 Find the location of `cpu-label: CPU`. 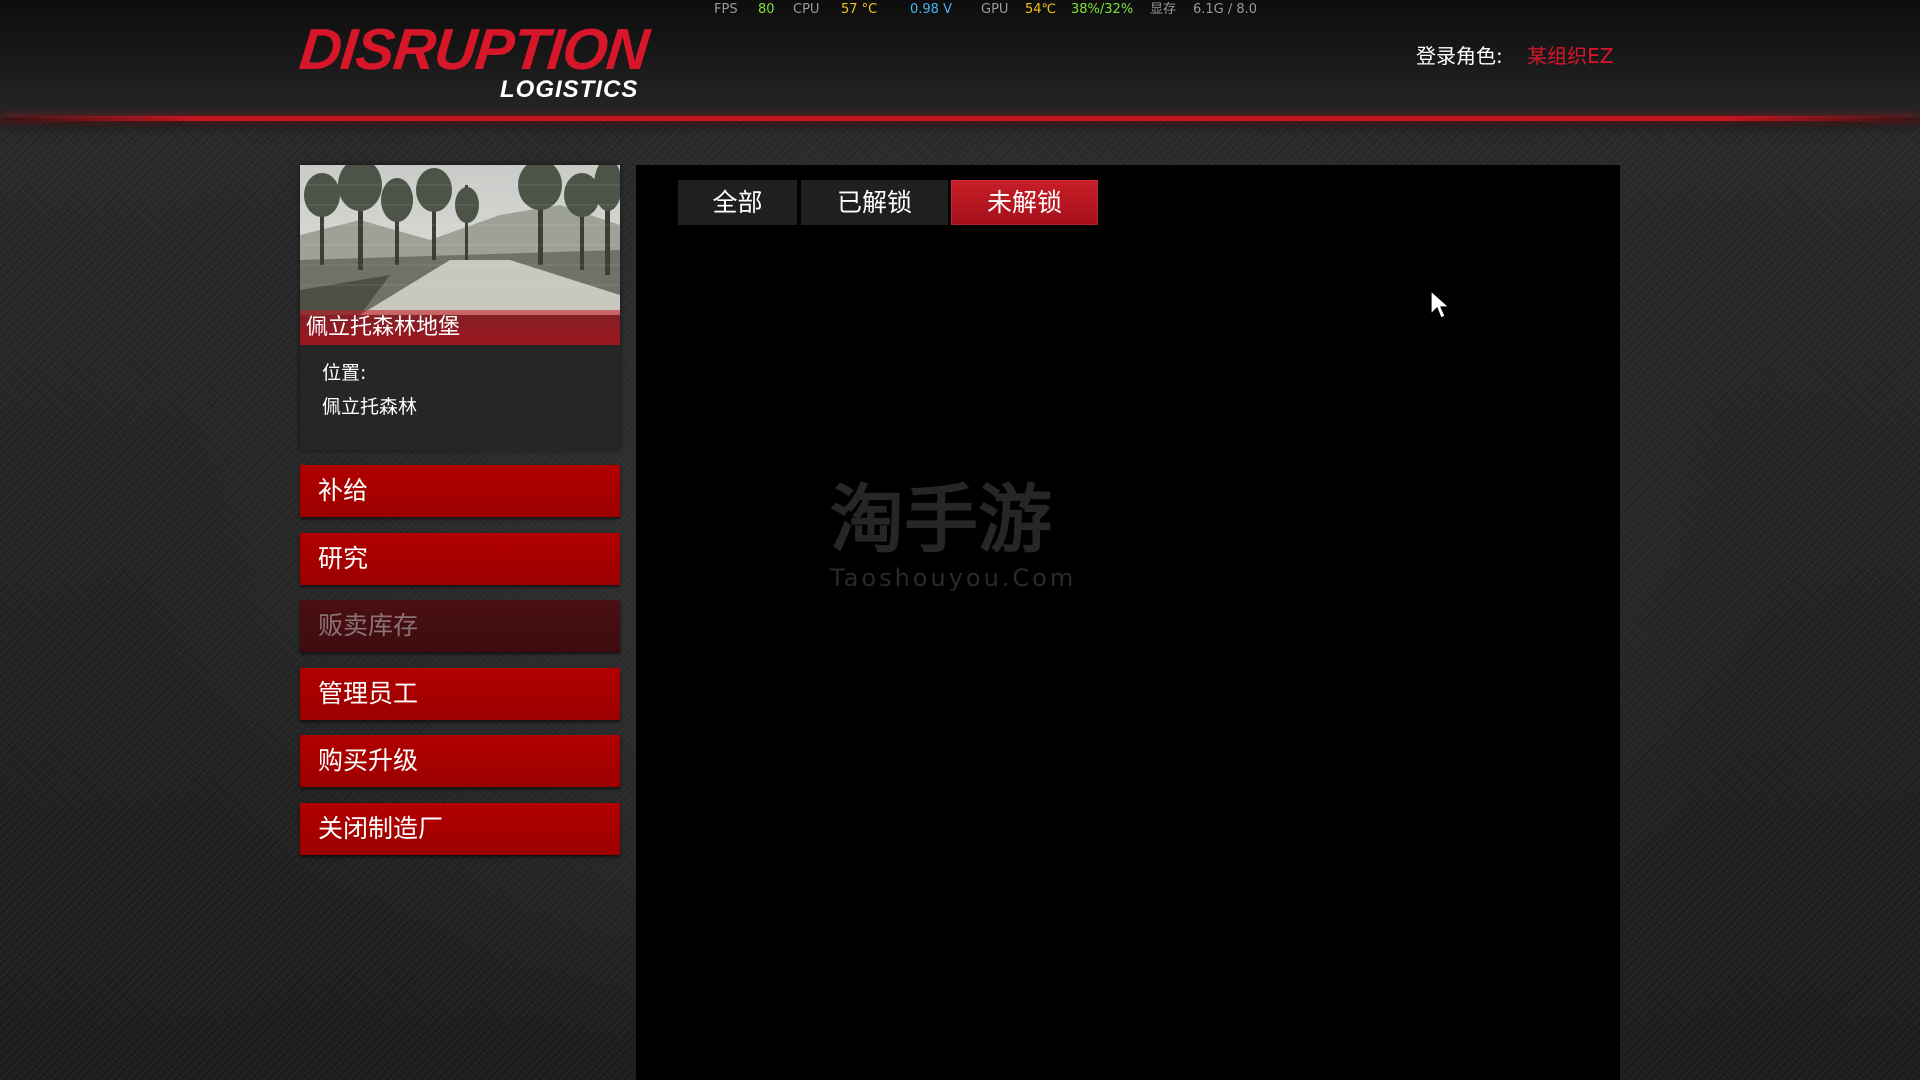

cpu-label: CPU is located at coordinates (806, 9).